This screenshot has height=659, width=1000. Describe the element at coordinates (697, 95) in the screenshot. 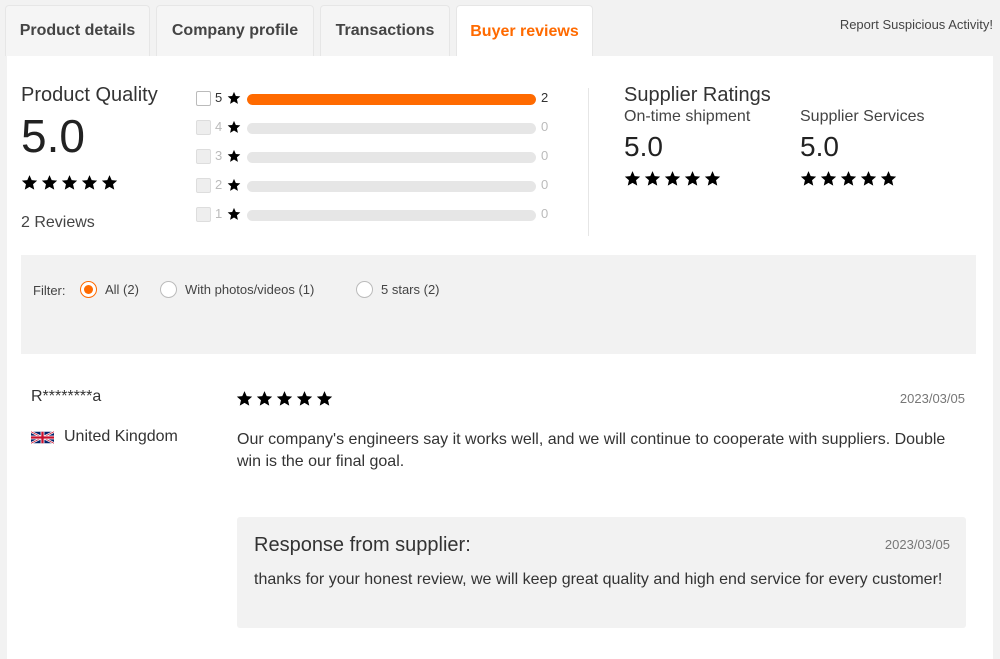

I see `supplier-ratings-title: Supplier Ratings` at that location.